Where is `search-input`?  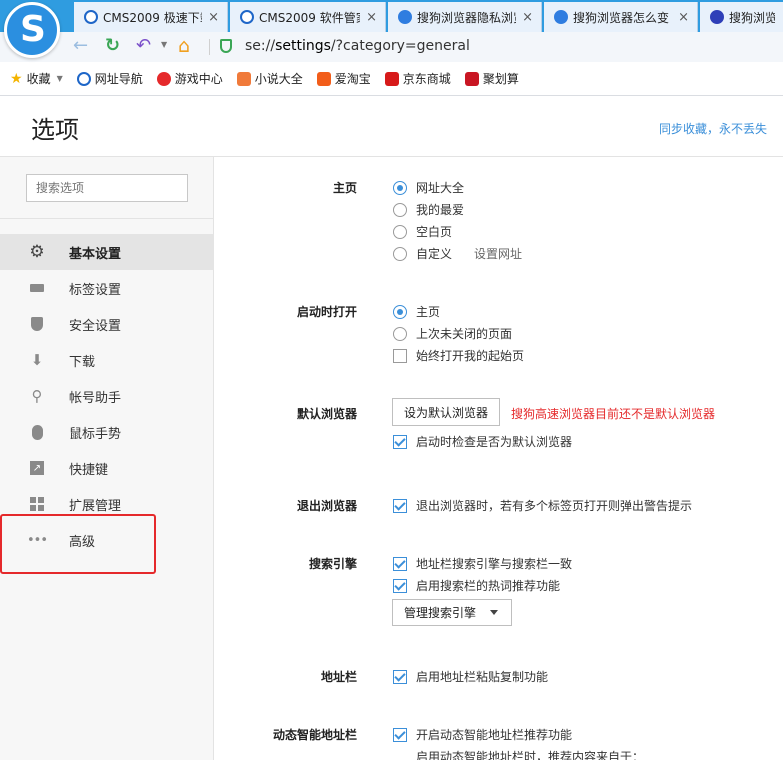 search-input is located at coordinates (107, 188).